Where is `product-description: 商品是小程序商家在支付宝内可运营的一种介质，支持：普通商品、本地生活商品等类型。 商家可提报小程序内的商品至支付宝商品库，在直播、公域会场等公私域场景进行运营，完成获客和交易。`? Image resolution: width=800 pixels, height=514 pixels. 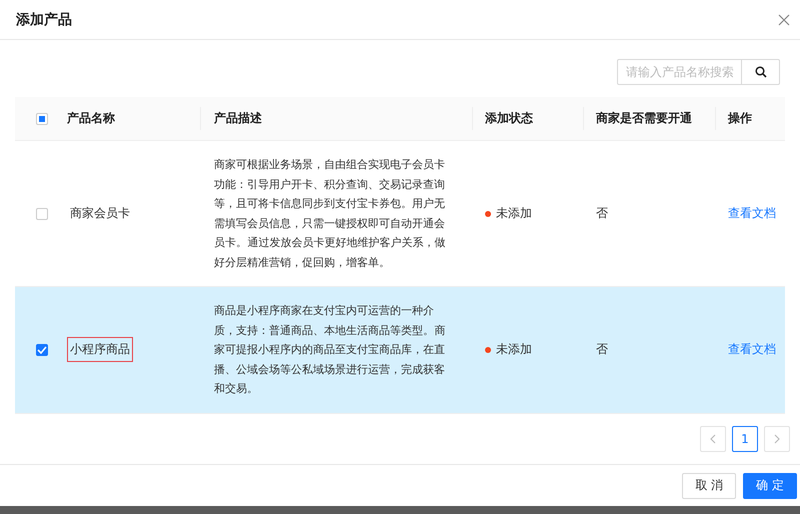 product-description: 商品是小程序商家在支付宝内可运营的一种介质，支持：普通商品、本地生活商品等类型。 商家可提报小程序内的商品至支付宝商品库，在直播、公域会场等公私域场景进行运营，完成获客和交易。 is located at coordinates (330, 350).